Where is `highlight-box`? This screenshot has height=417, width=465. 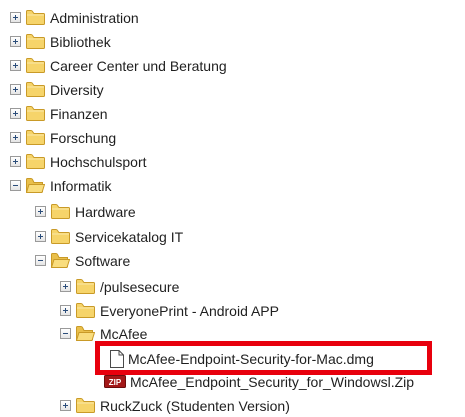
highlight-box is located at coordinates (263, 358).